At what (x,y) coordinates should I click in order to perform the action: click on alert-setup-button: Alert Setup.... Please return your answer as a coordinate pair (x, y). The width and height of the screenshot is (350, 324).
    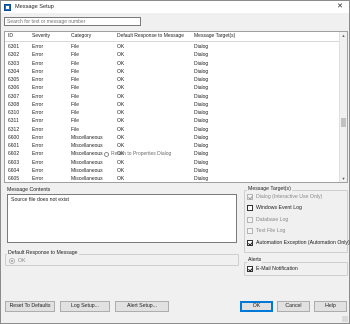
    Looking at the image, I should click on (142, 306).